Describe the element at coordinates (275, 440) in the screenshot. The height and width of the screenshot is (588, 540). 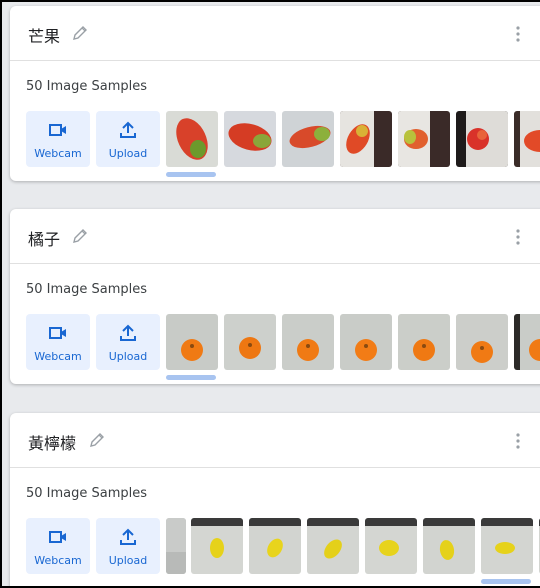
I see `class-card-header: 黃檸檬` at that location.